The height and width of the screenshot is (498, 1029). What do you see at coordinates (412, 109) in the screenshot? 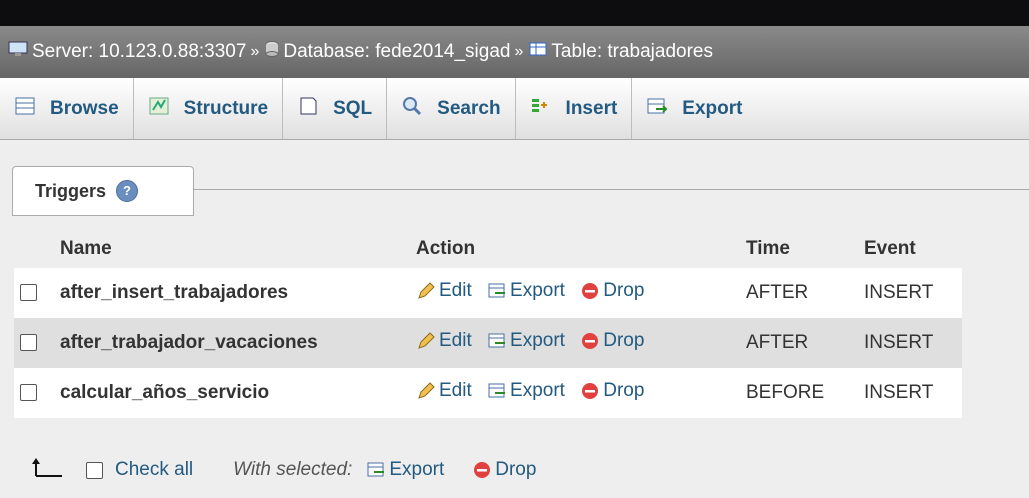
I see `search-icon` at bounding box center [412, 109].